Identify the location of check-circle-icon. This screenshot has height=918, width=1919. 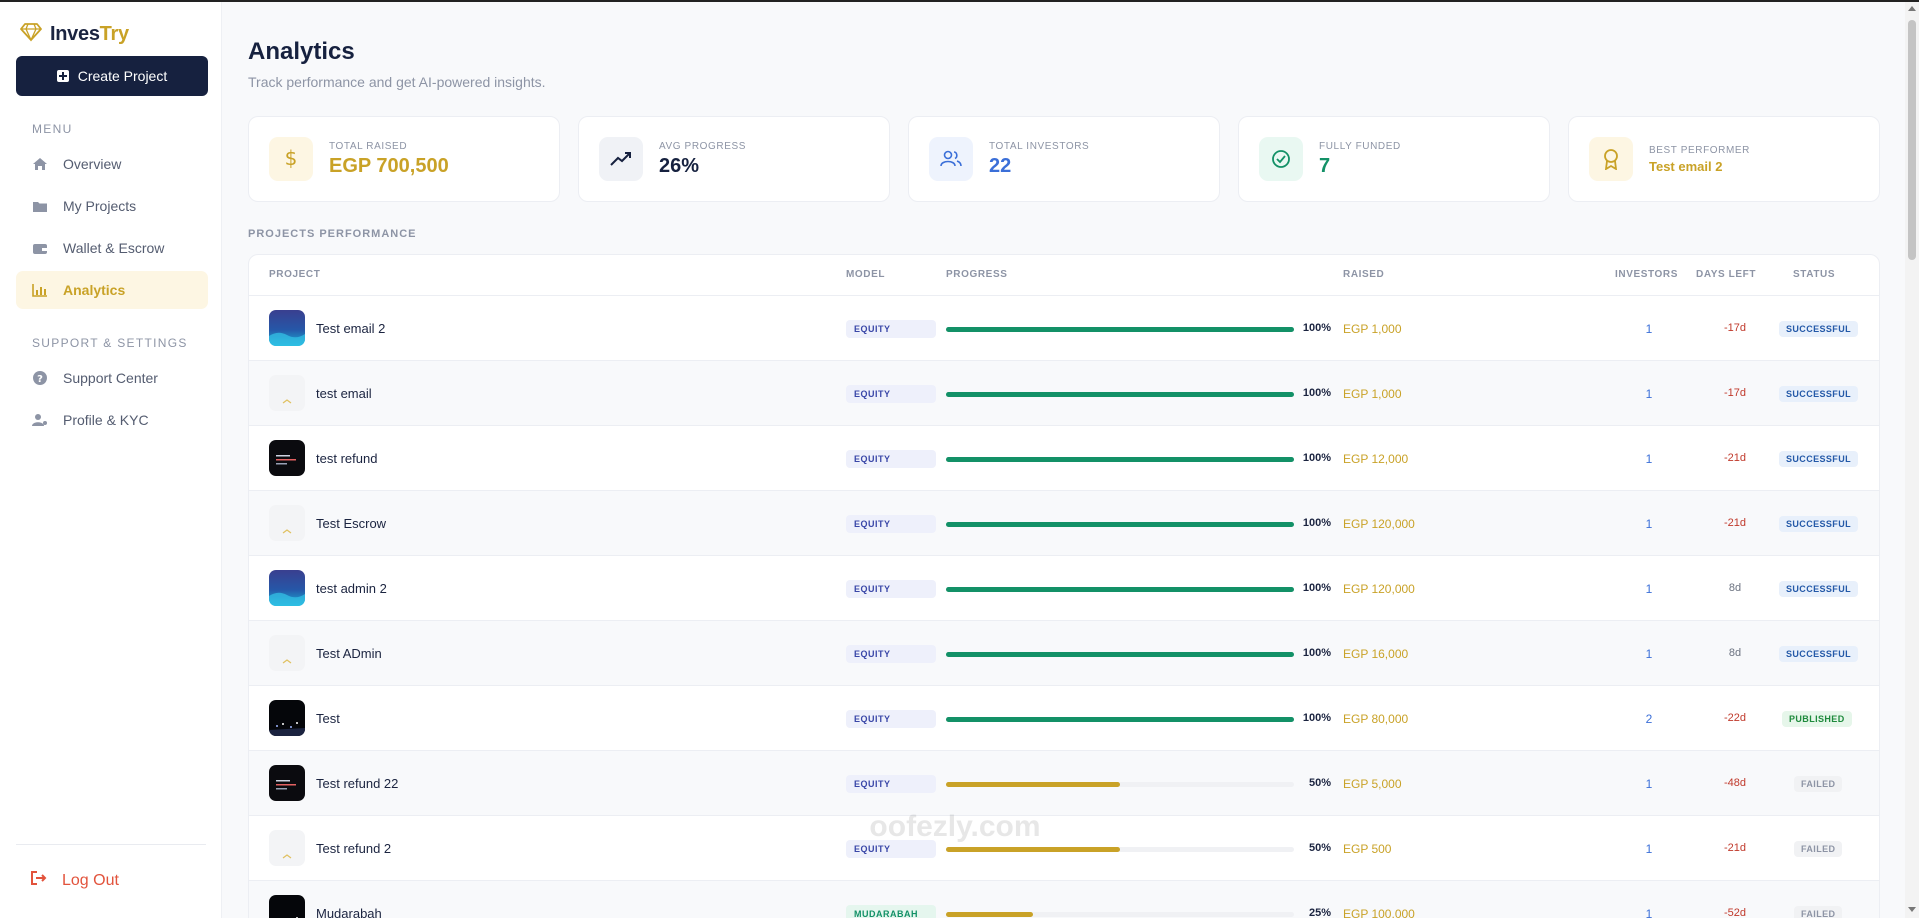
(1281, 159).